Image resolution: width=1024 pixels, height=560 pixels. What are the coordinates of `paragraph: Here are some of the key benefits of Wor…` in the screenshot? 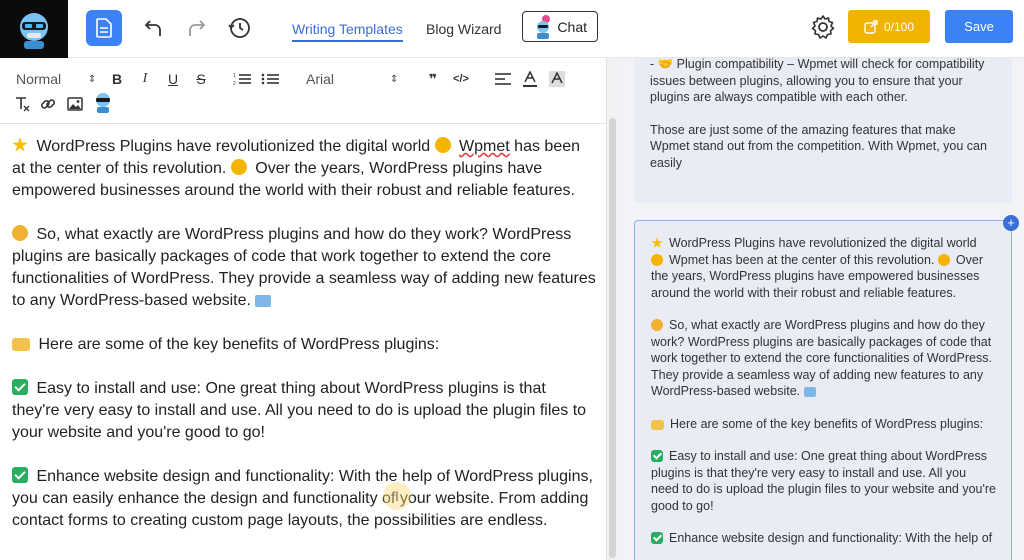 It's located at (304, 345).